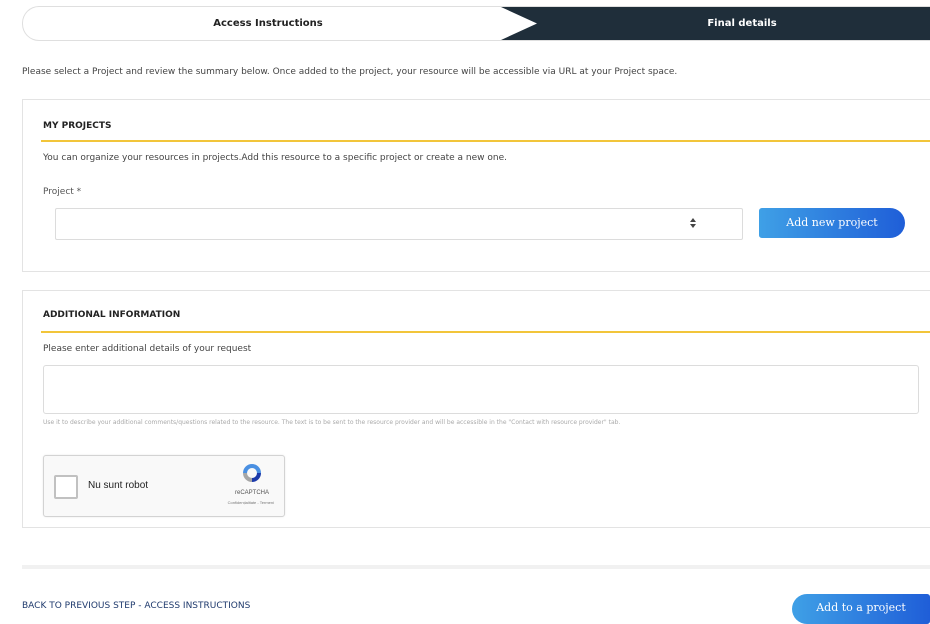 The height and width of the screenshot is (624, 930). Describe the element at coordinates (251, 493) in the screenshot. I see `recaptcha-brand: reCAPTCHA` at that location.